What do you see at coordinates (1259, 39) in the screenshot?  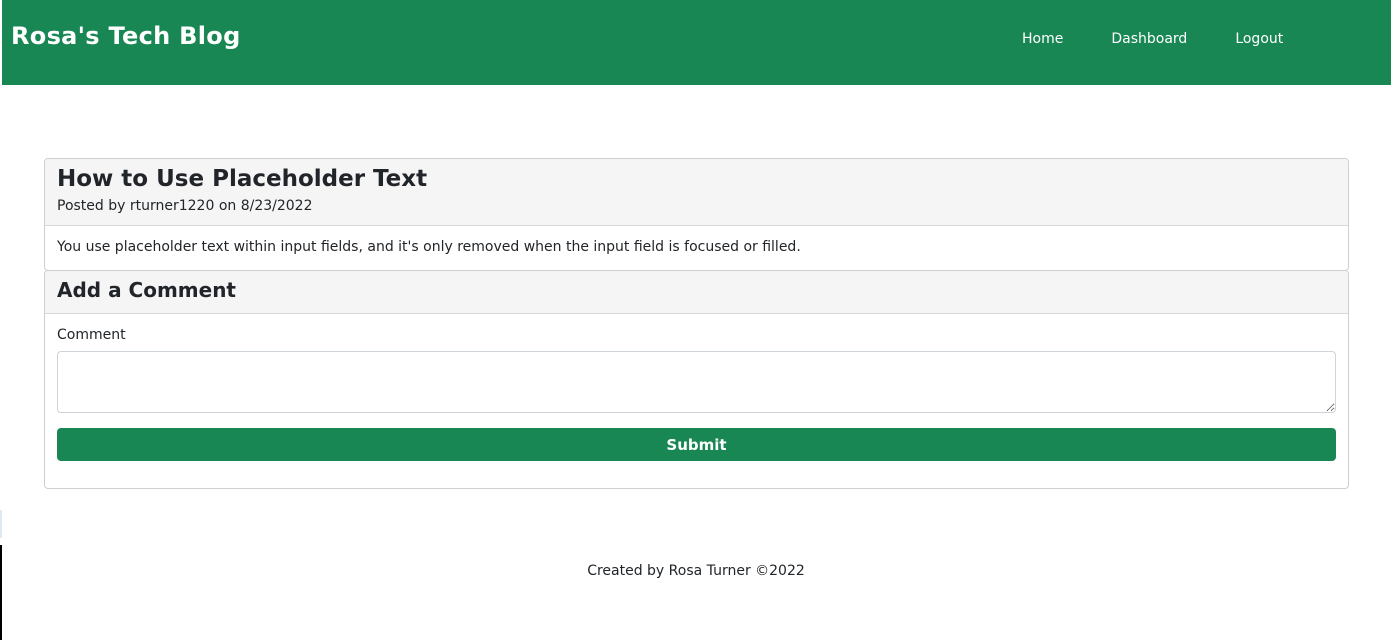 I see `nav-link-logout: Logout` at bounding box center [1259, 39].